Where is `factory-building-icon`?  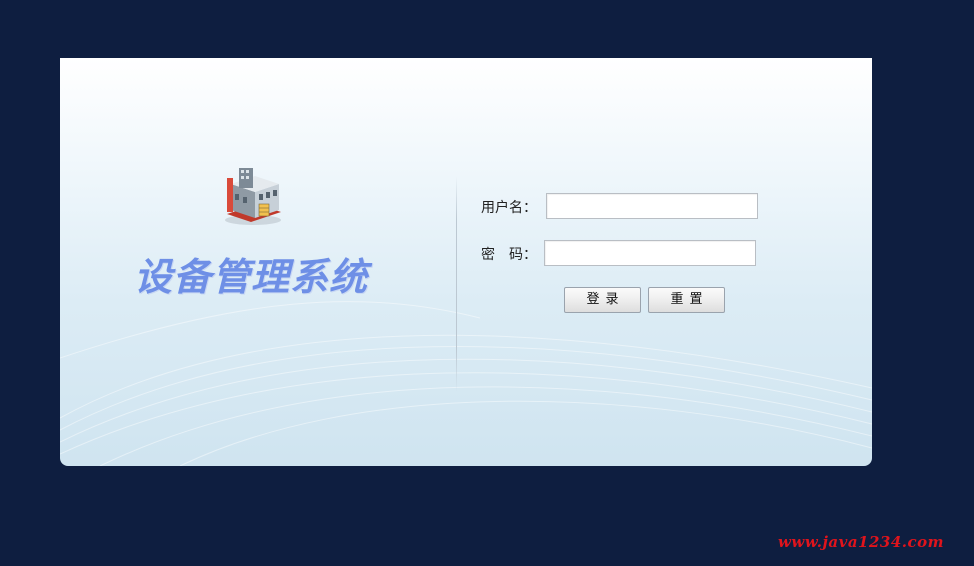
factory-building-icon is located at coordinates (253, 196).